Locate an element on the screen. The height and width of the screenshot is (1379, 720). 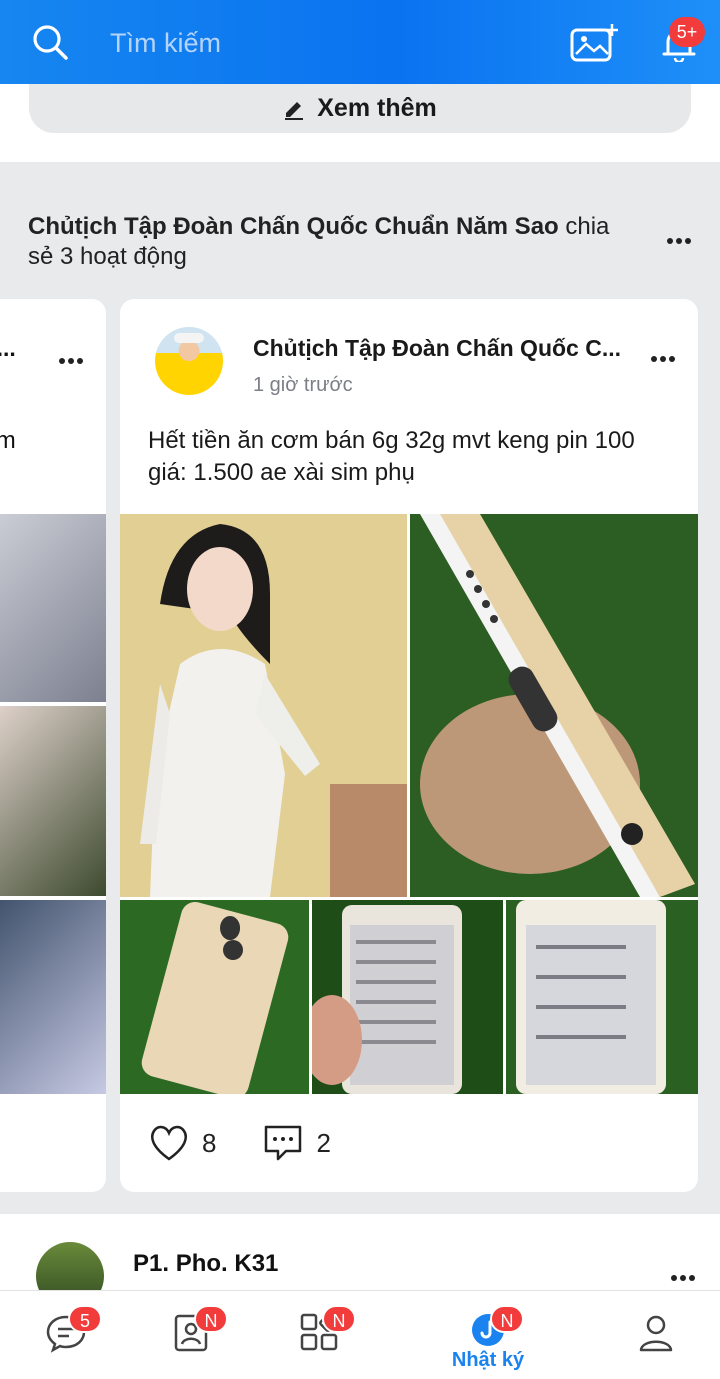
comment-count: 2 is located at coordinates (323, 1142).